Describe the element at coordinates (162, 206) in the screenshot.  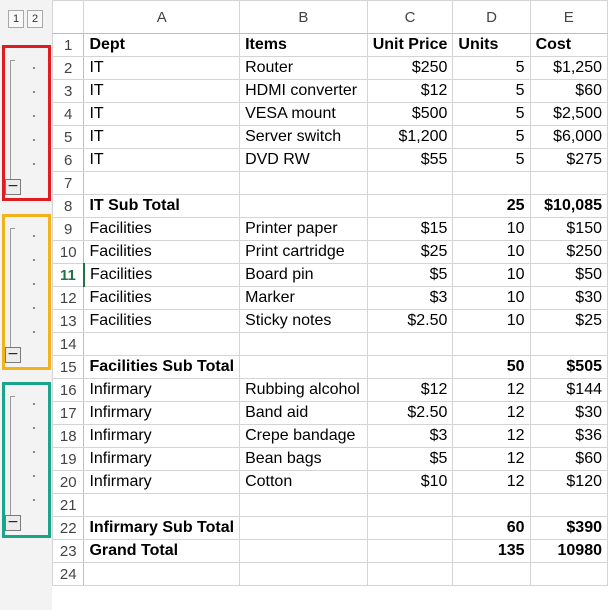
I see `cell-a: IT Sub Total` at that location.